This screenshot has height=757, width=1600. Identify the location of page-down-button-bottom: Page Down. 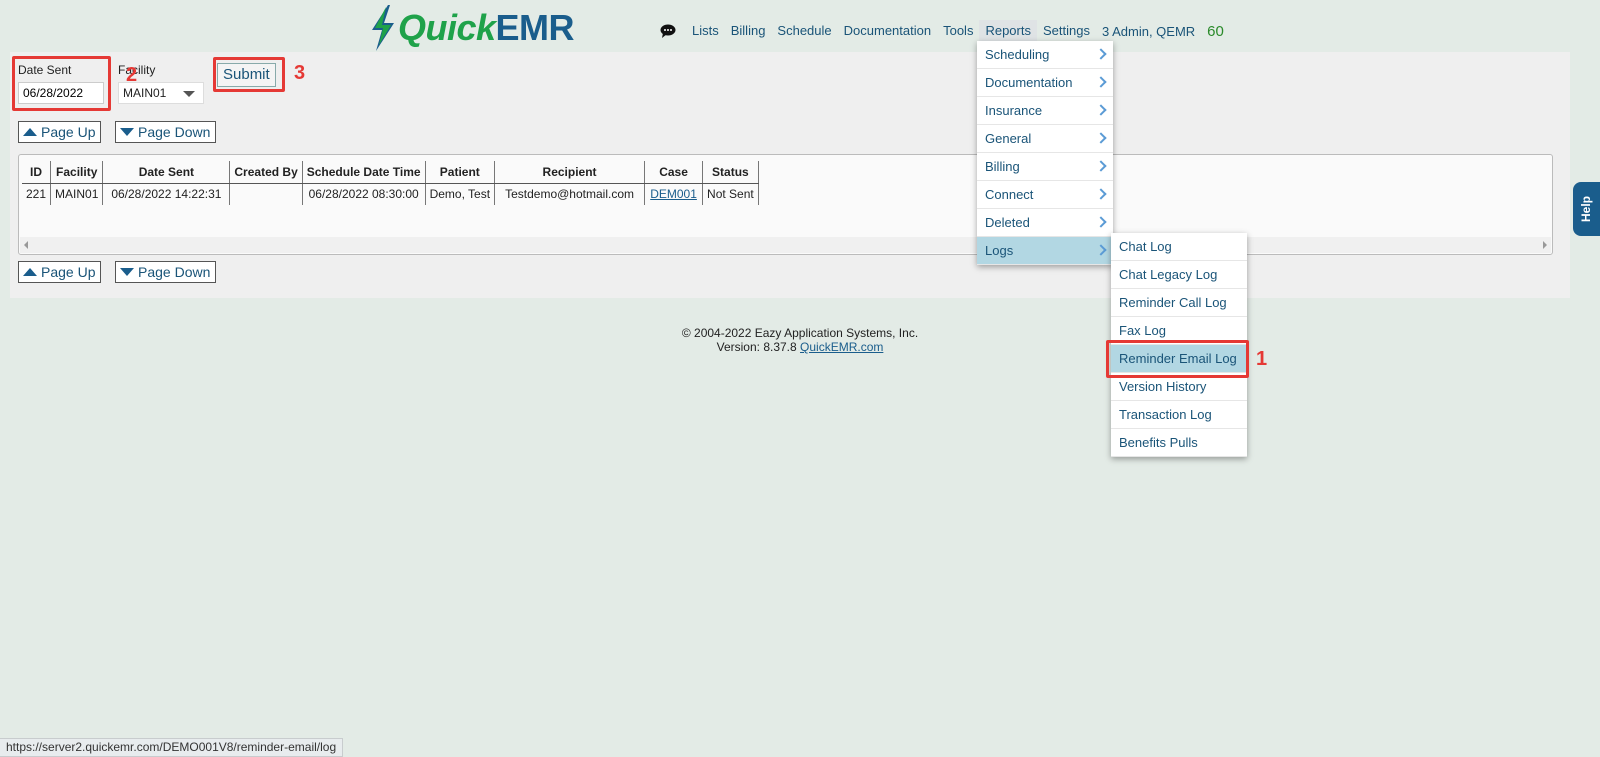
(166, 272).